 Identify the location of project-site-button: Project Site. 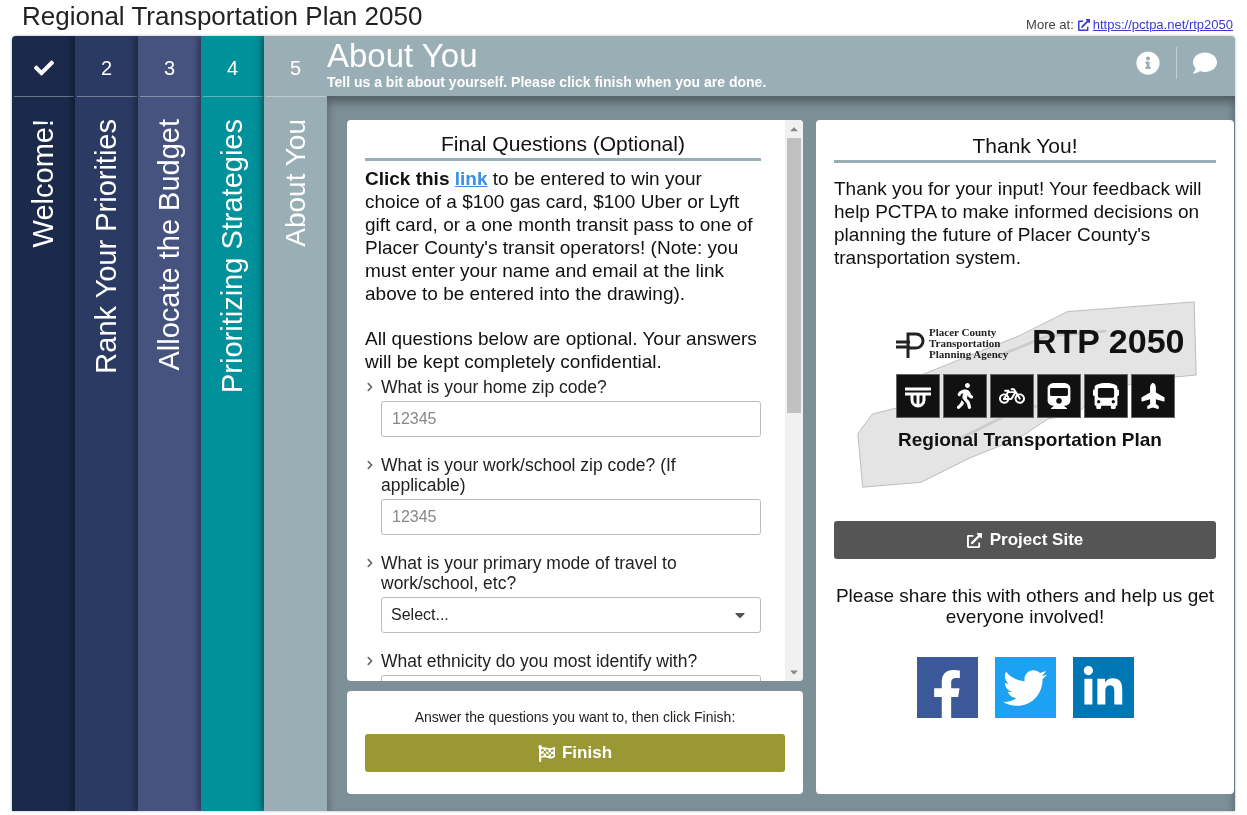
(1025, 540).